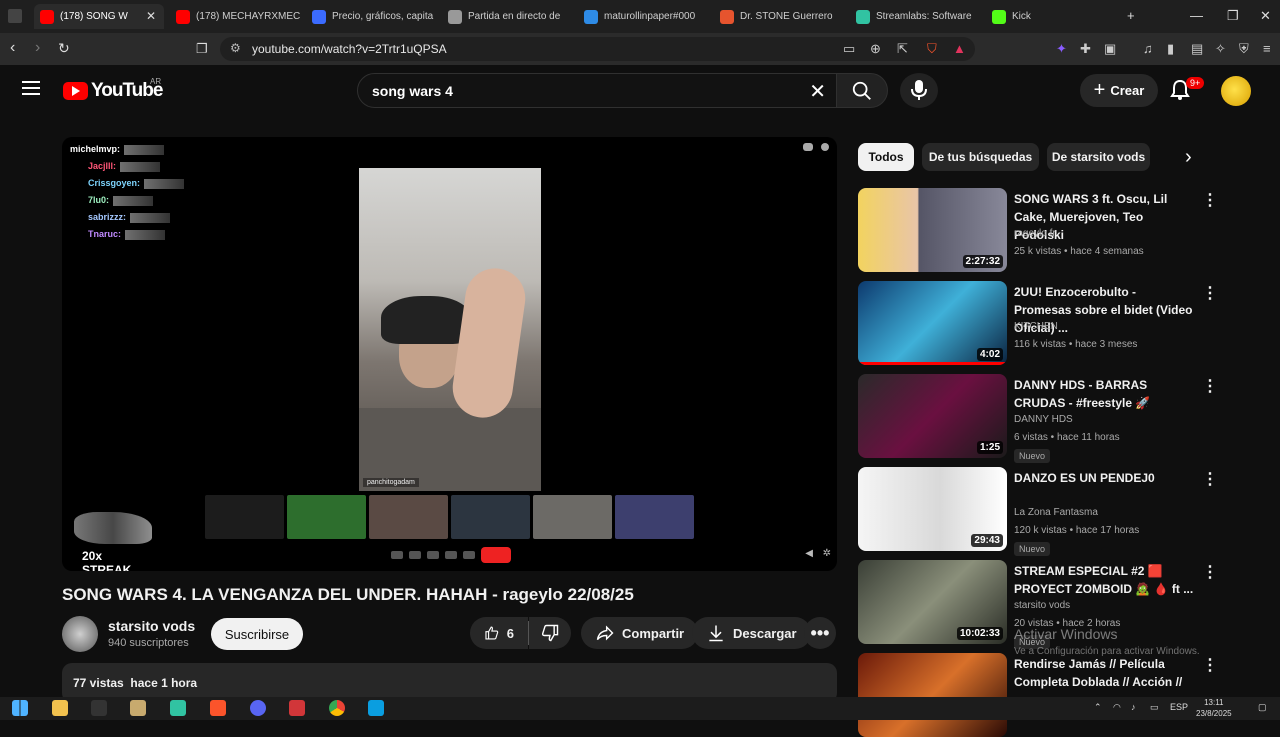  I want to click on channel-name: starsito vods, so click(151, 626).